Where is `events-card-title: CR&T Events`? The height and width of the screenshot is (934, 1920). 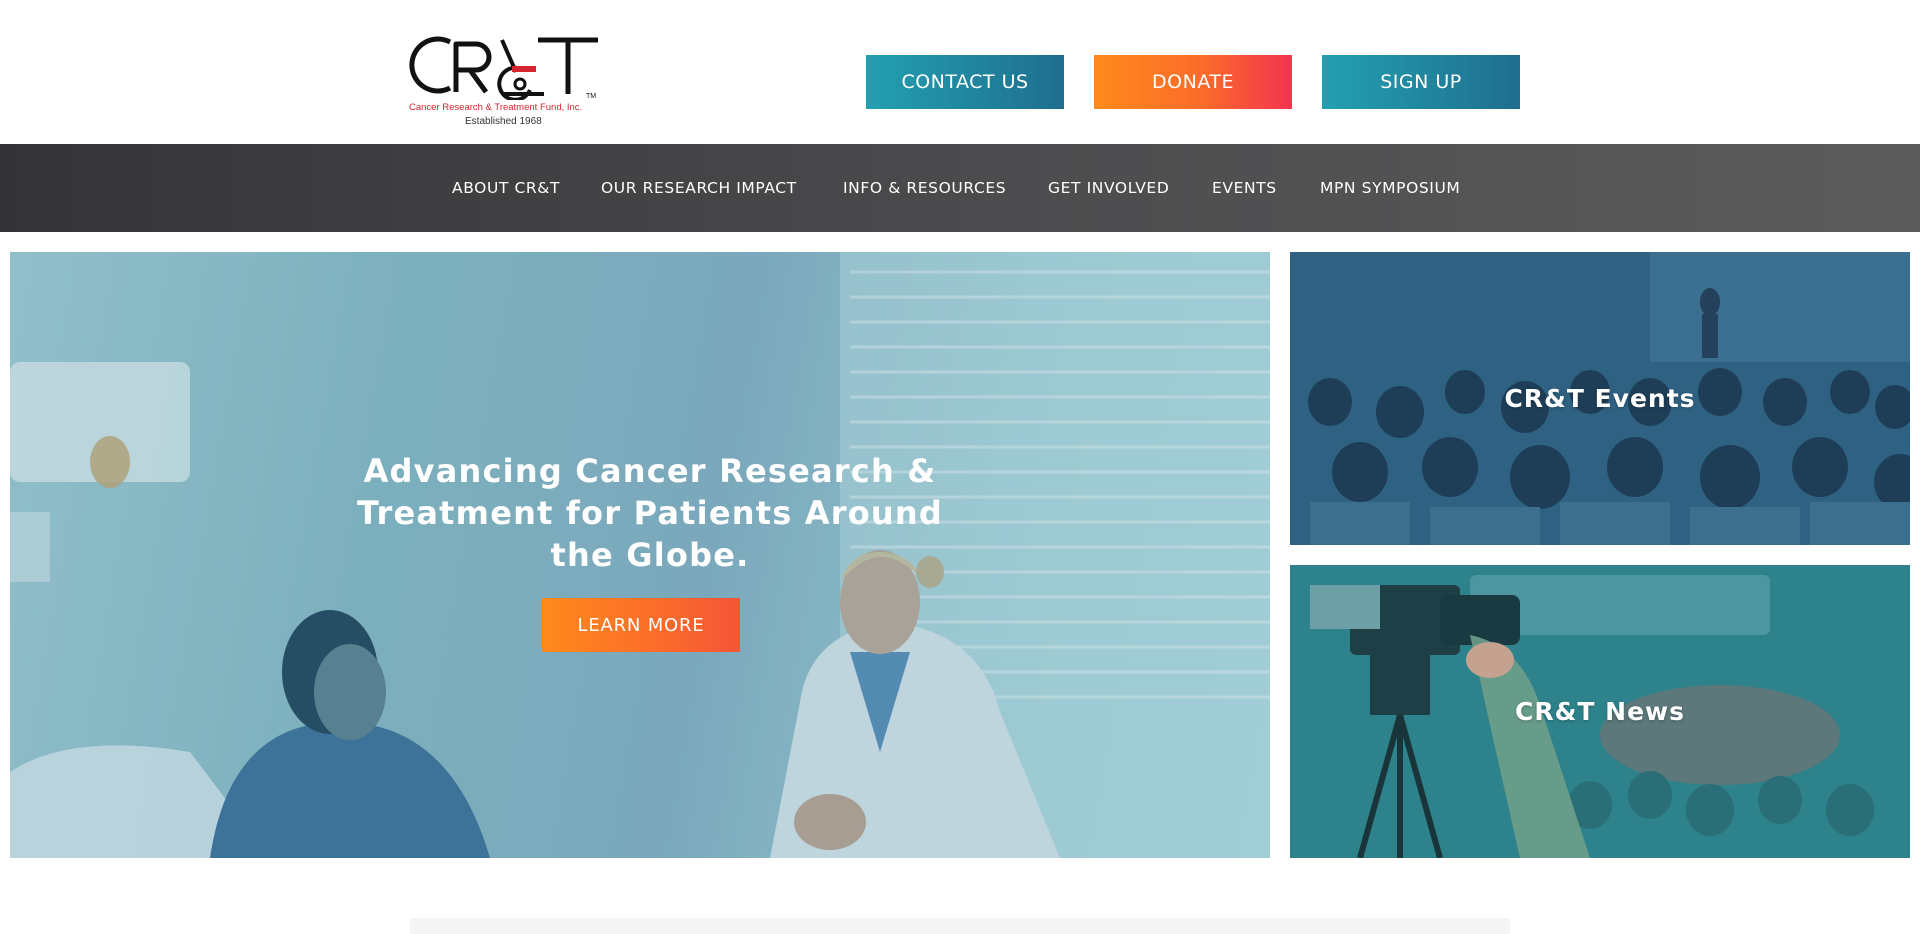 events-card-title: CR&T Events is located at coordinates (1600, 398).